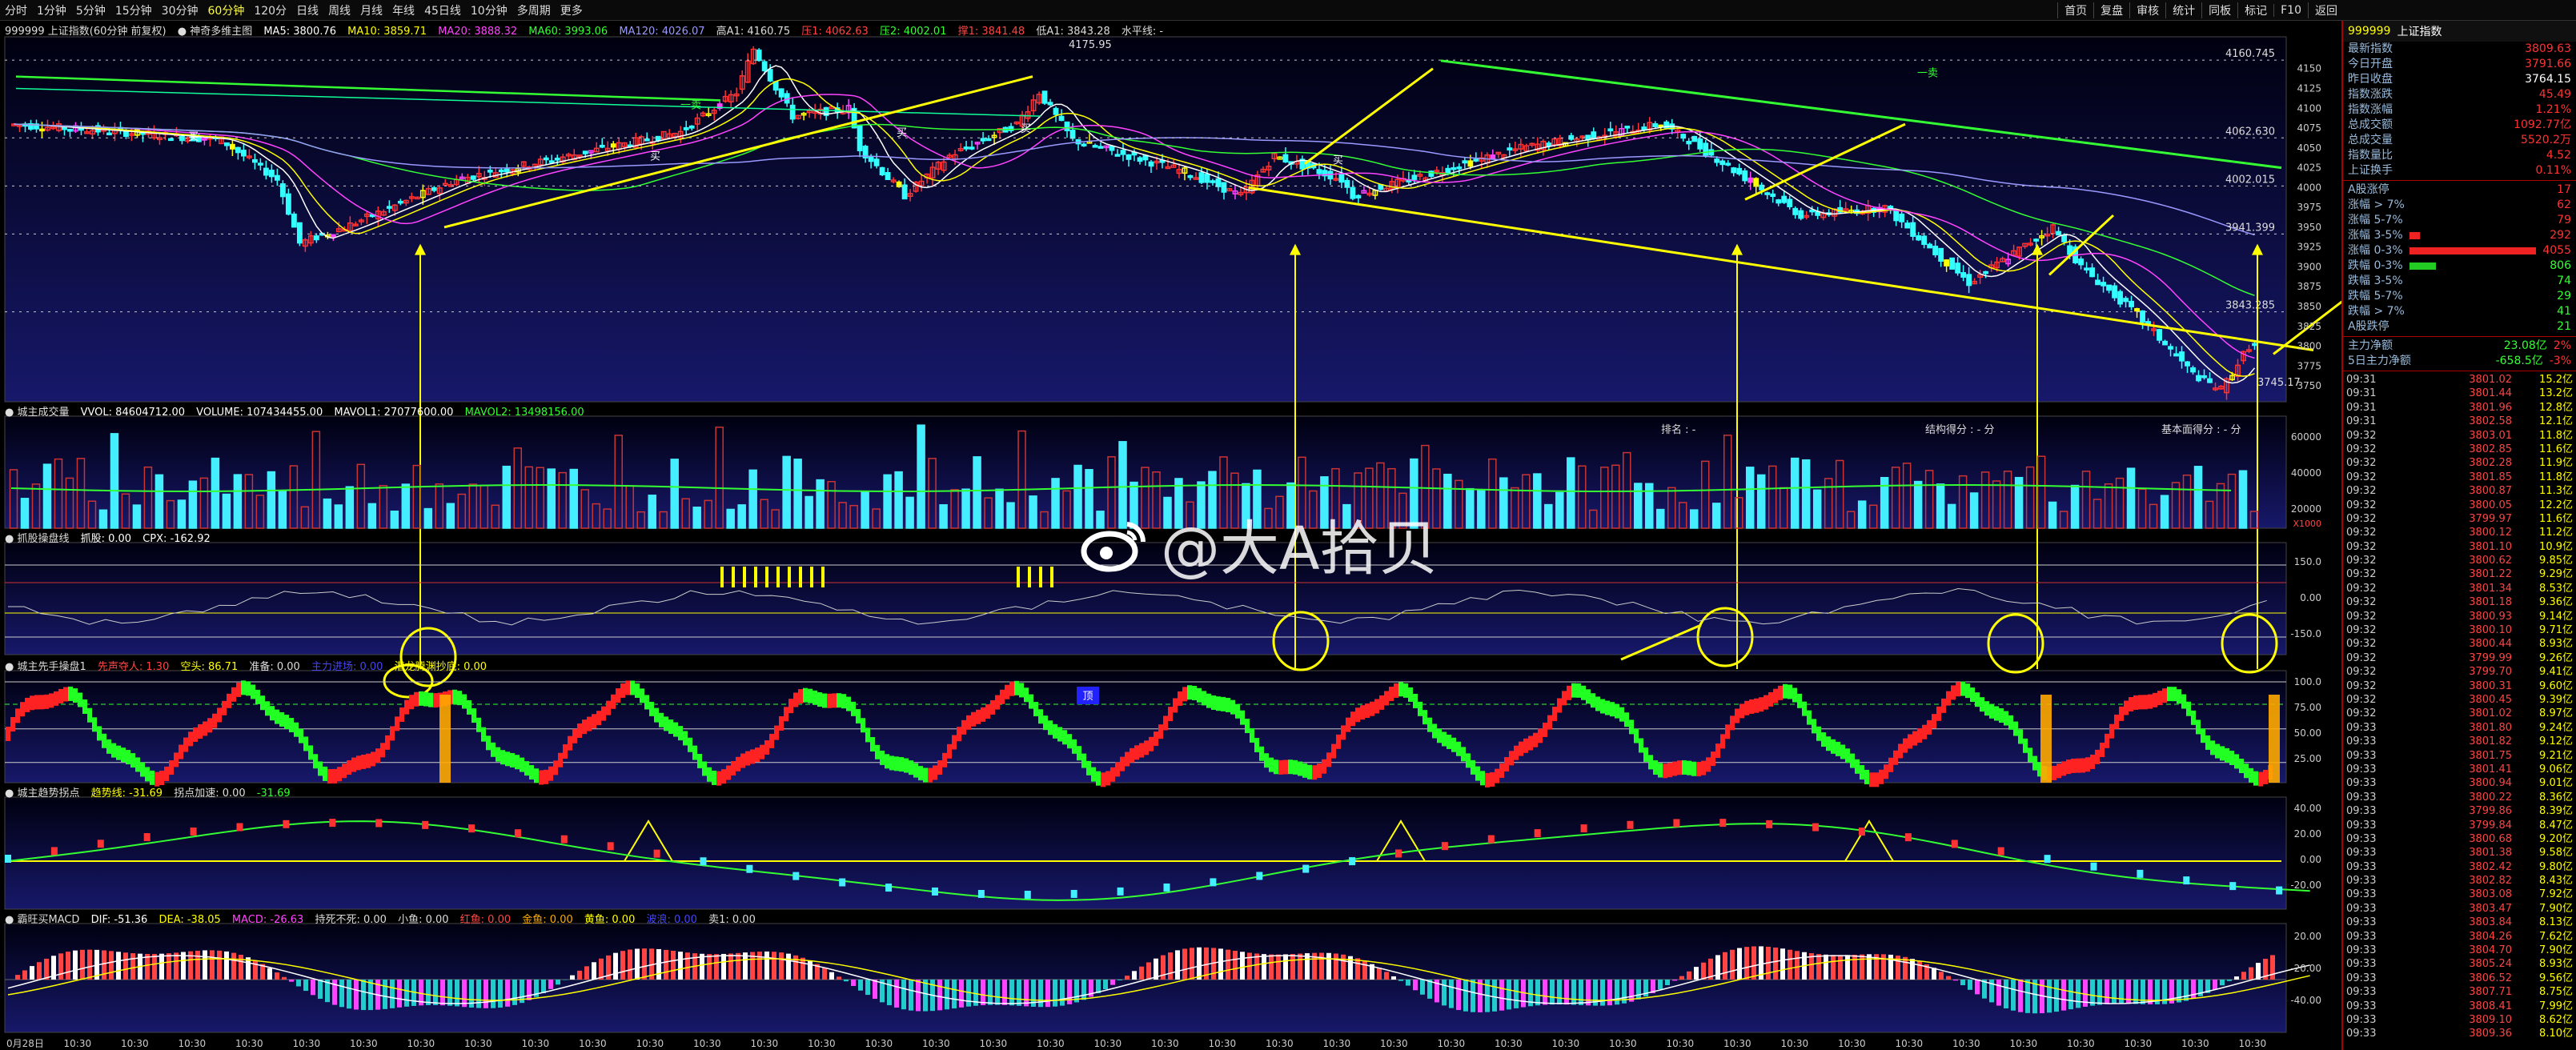  What do you see at coordinates (2290, 10) in the screenshot?
I see `toolbar-action-button: F10` at bounding box center [2290, 10].